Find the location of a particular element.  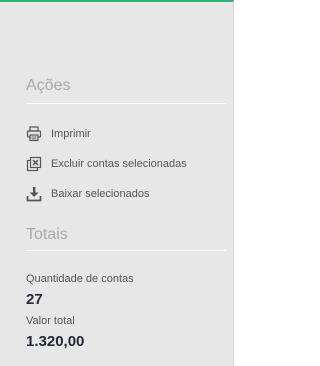

totals-section-title: Totais is located at coordinates (47, 234).